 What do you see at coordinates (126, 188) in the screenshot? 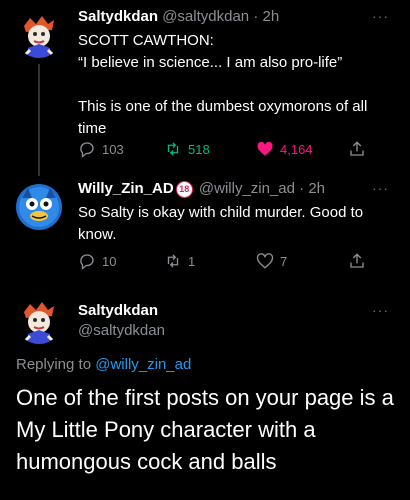
I see `display-name: Willy_Zin_AD` at bounding box center [126, 188].